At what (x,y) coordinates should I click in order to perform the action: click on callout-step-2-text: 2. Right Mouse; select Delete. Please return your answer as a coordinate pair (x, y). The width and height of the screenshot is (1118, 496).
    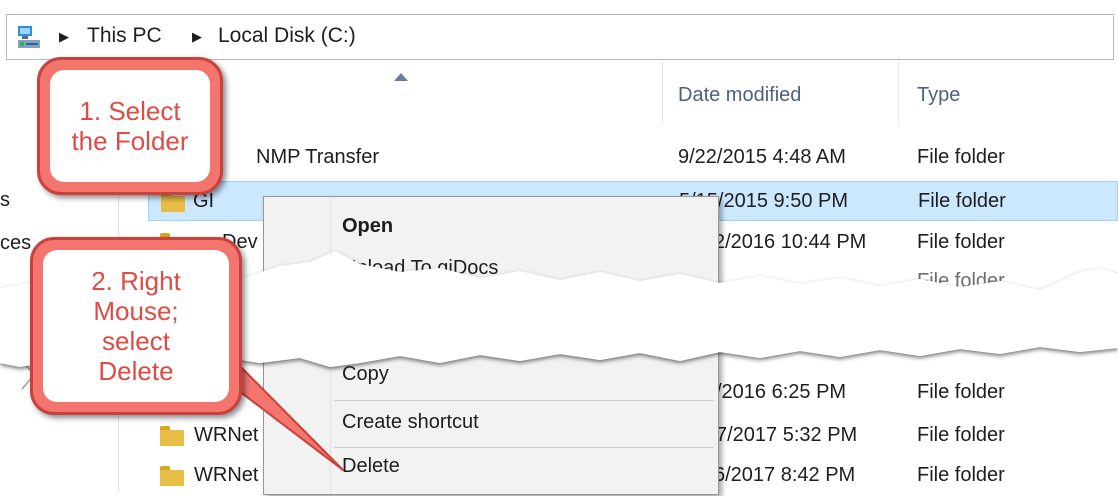
    Looking at the image, I should click on (136, 326).